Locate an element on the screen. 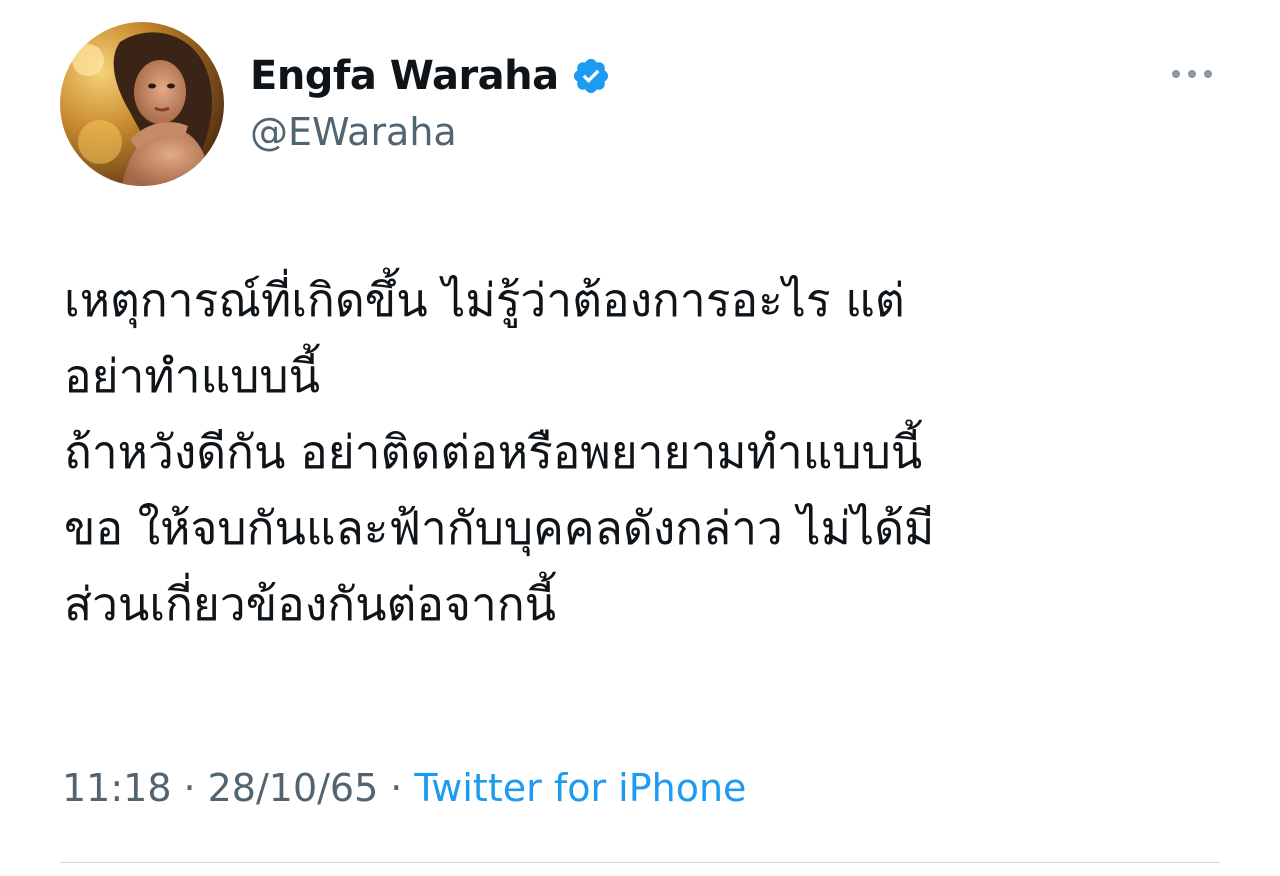 This screenshot has height=876, width=1280. avatar is located at coordinates (142, 104).